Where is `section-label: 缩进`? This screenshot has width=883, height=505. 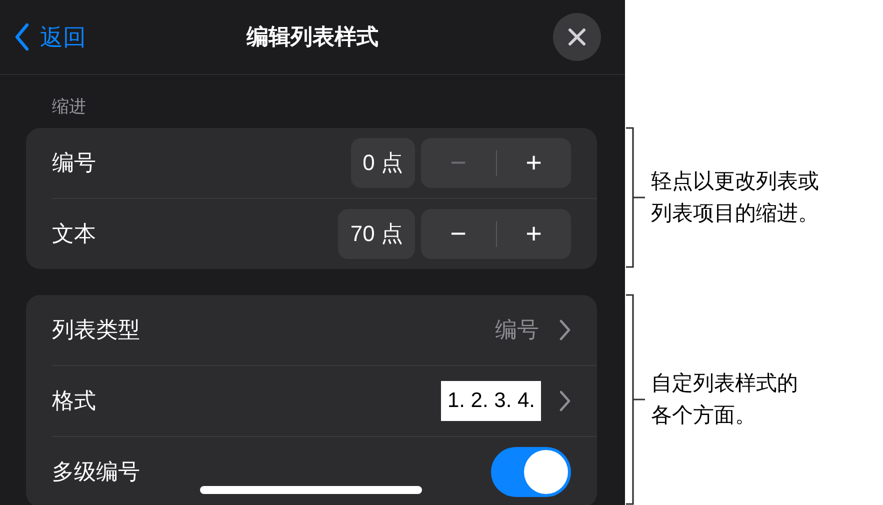
section-label: 缩进 is located at coordinates (69, 107).